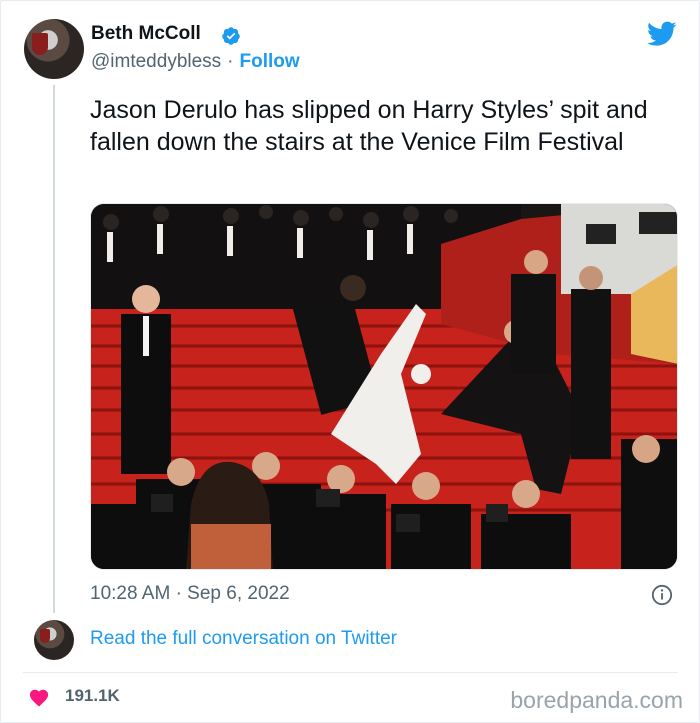 This screenshot has width=700, height=723. What do you see at coordinates (54, 349) in the screenshot?
I see `thread-line` at bounding box center [54, 349].